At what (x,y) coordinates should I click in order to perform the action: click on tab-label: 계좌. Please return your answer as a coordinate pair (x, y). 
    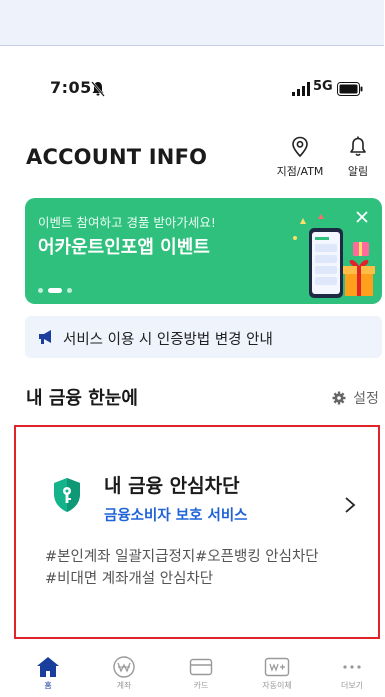
    Looking at the image, I should click on (124, 685).